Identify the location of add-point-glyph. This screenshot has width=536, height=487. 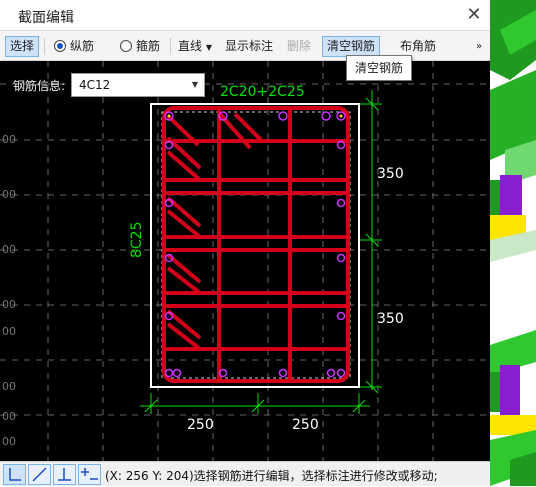
(89, 474).